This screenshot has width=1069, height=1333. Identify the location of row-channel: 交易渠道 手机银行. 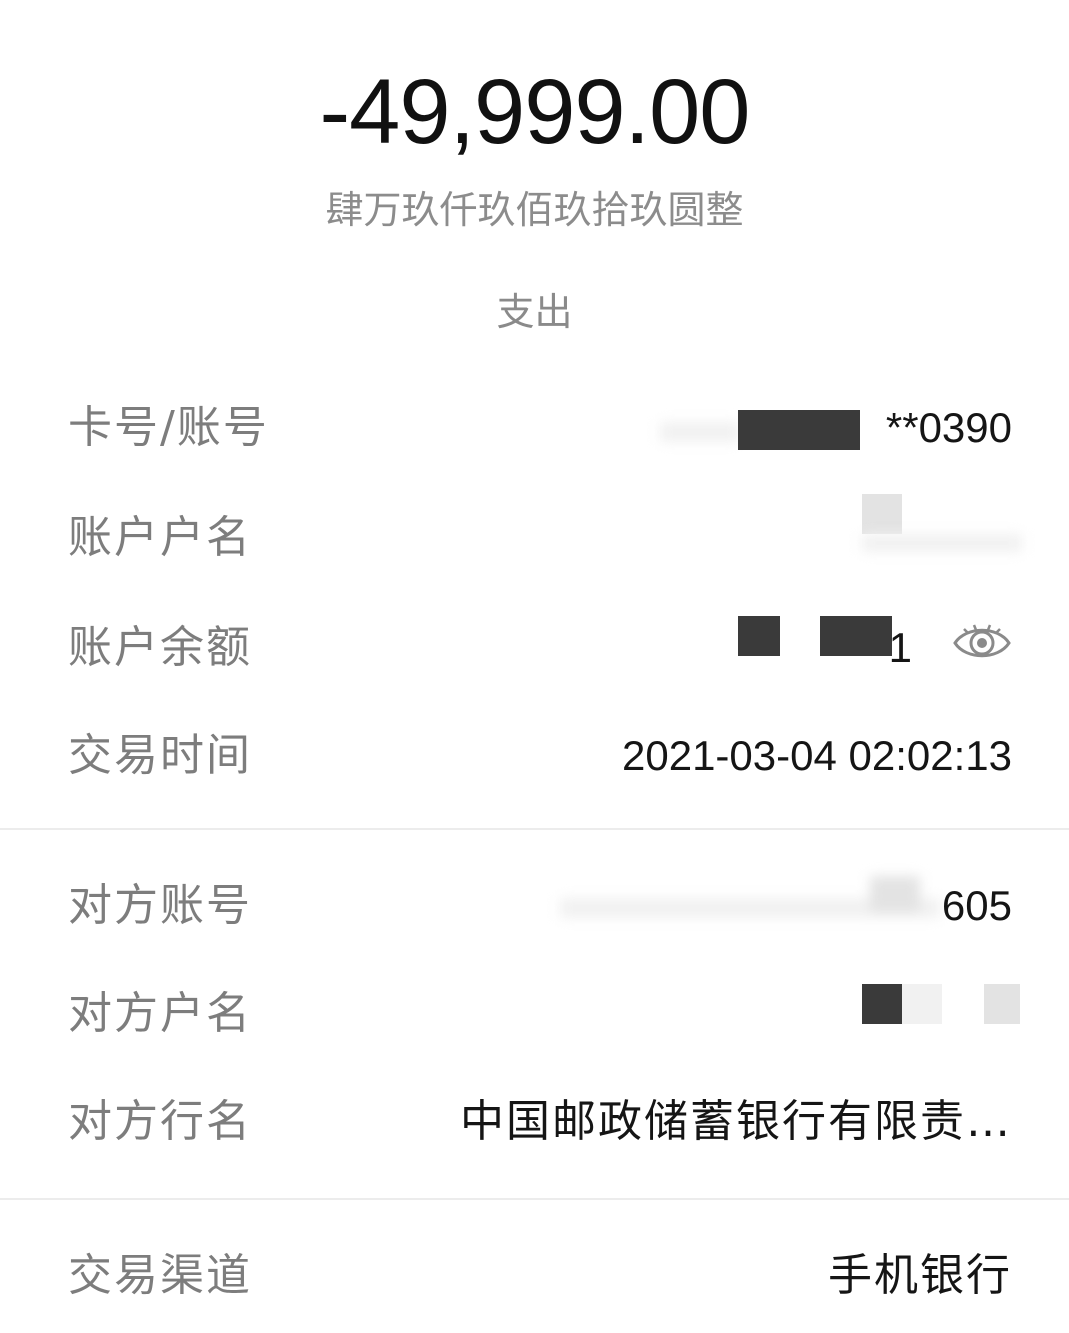
(534, 1276).